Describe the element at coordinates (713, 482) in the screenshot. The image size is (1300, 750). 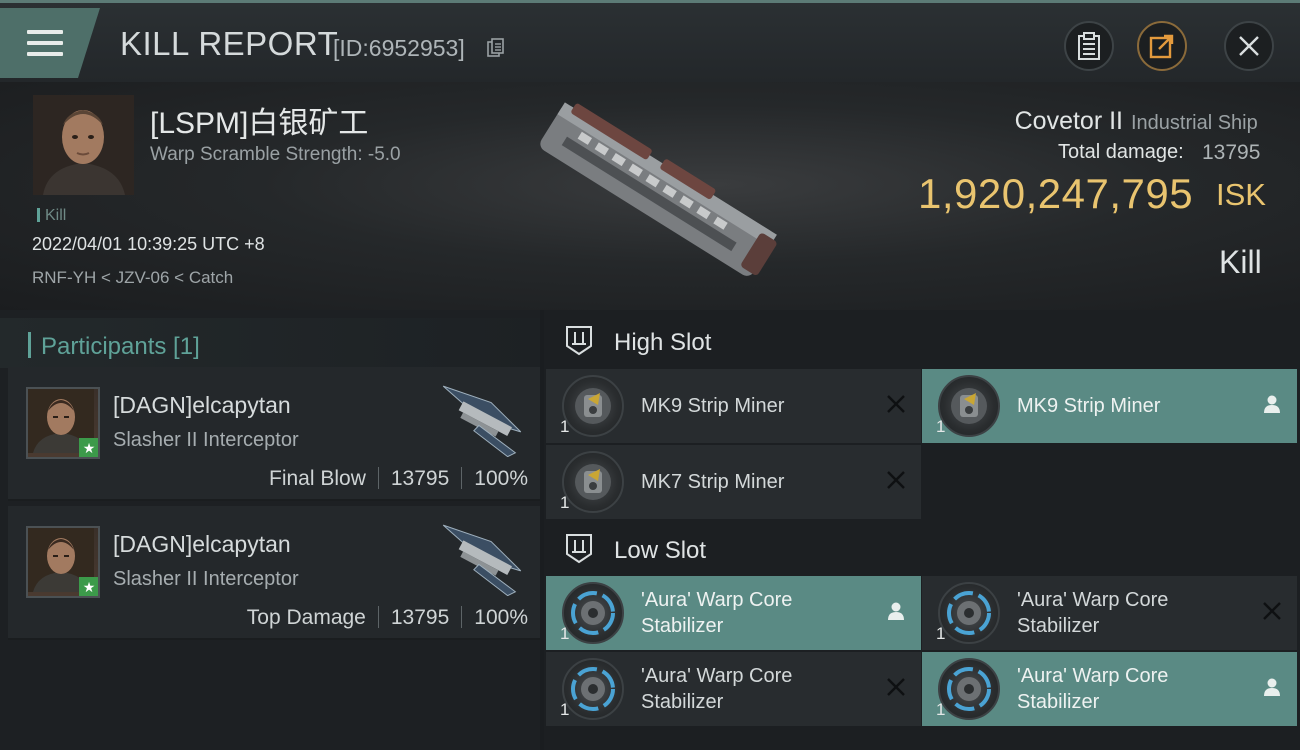
I see `module-name: MK7 Strip Miner` at that location.